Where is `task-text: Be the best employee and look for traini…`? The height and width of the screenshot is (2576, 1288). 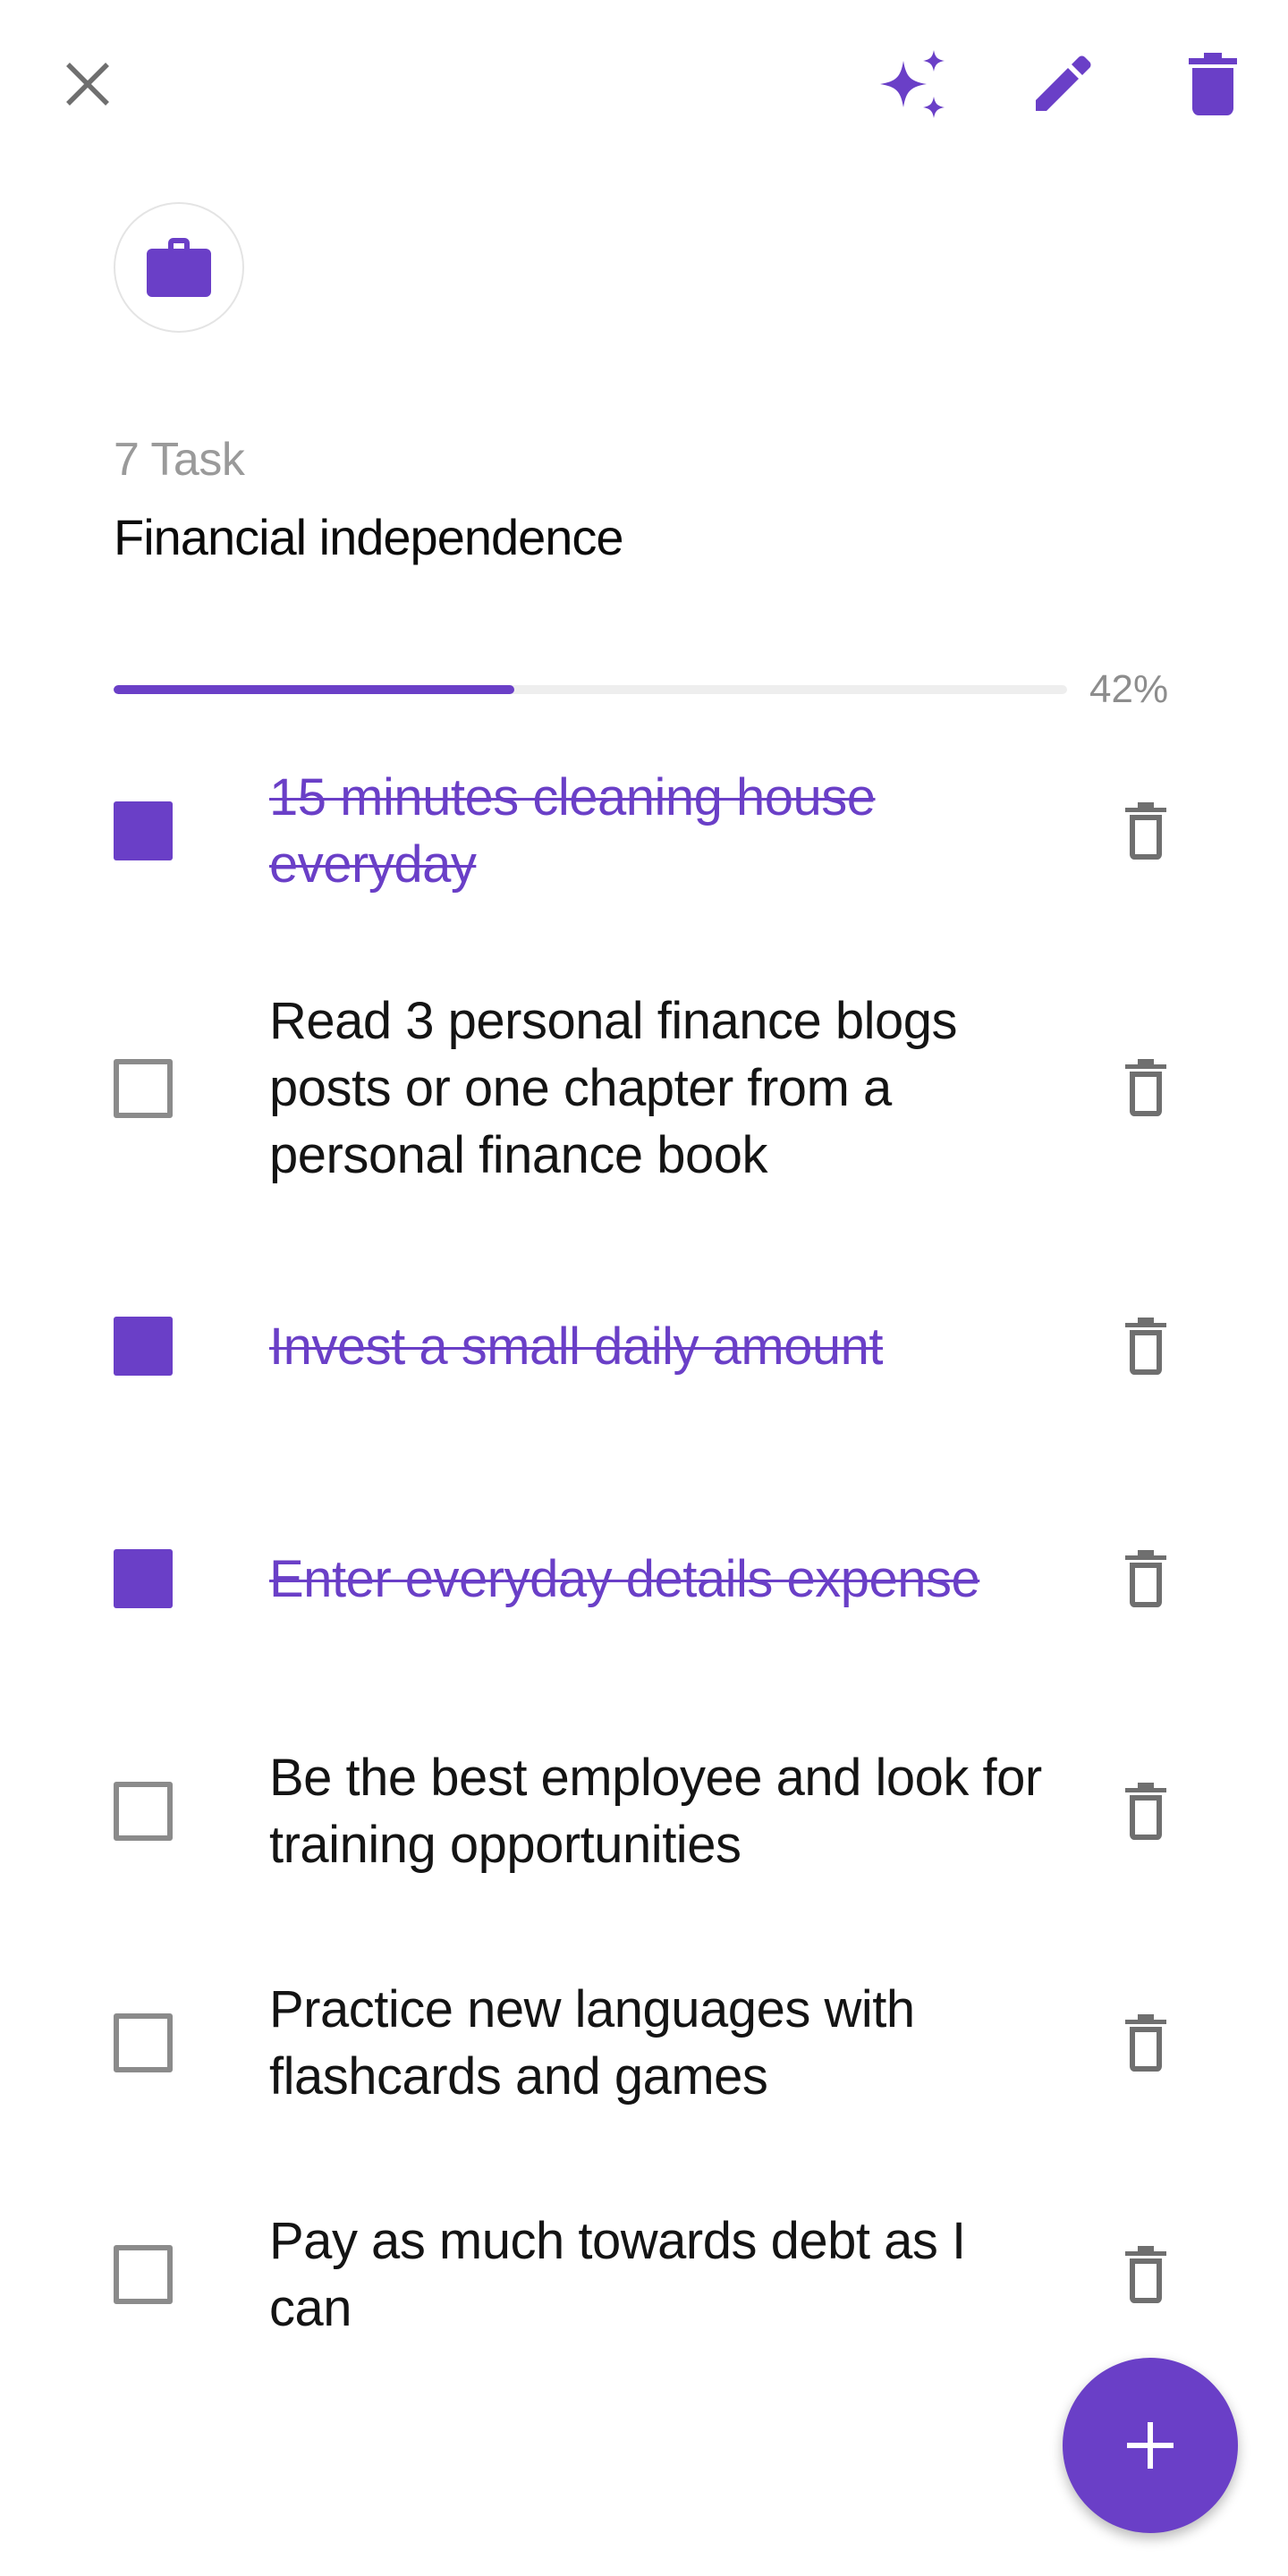 task-text: Be the best employee and look for traini… is located at coordinates (655, 1811).